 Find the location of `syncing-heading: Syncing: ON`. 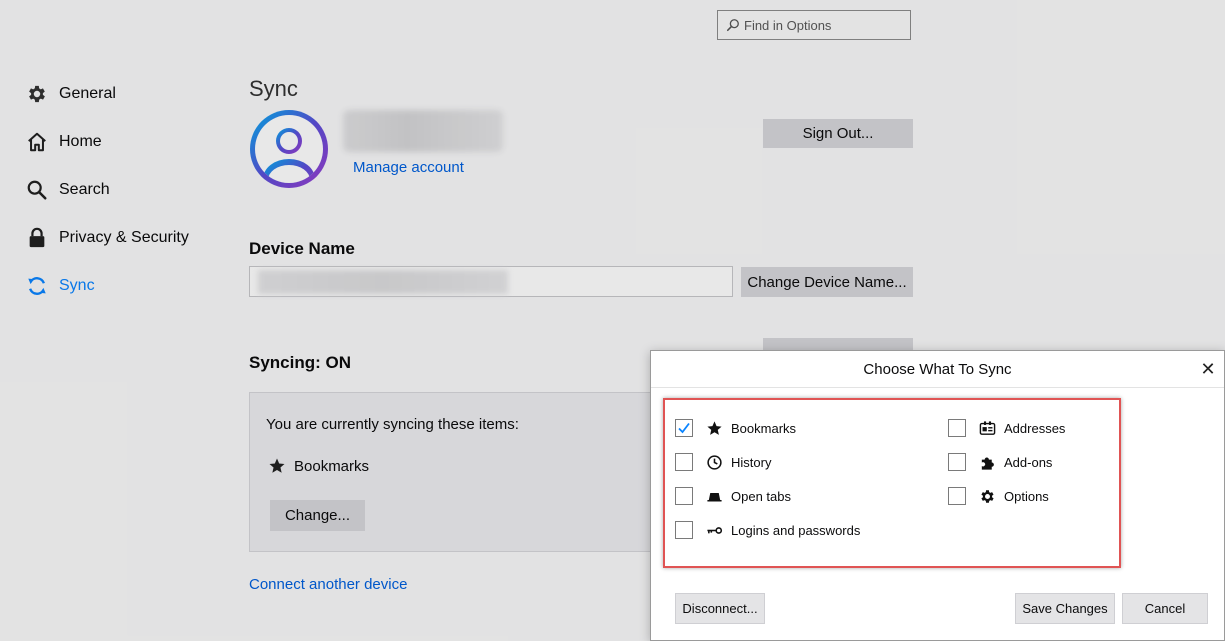

syncing-heading: Syncing: ON is located at coordinates (300, 362).